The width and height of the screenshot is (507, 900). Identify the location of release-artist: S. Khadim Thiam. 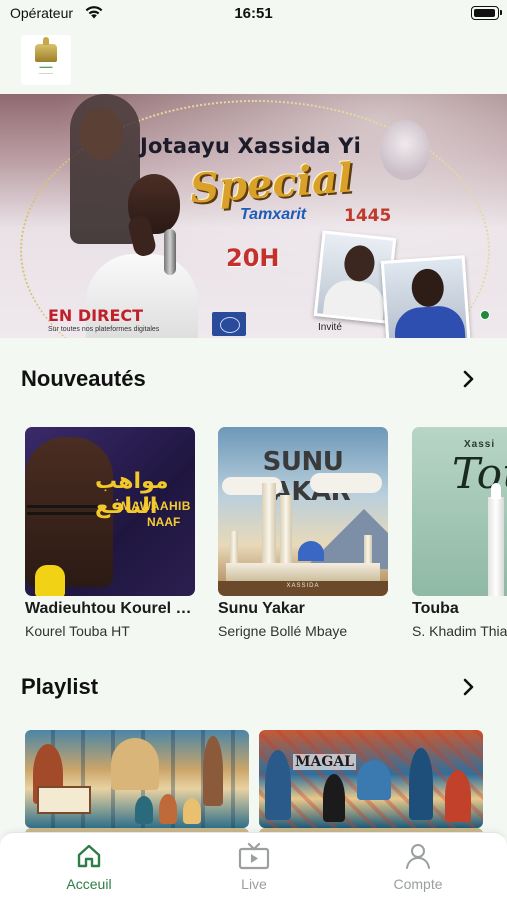
(459, 631).